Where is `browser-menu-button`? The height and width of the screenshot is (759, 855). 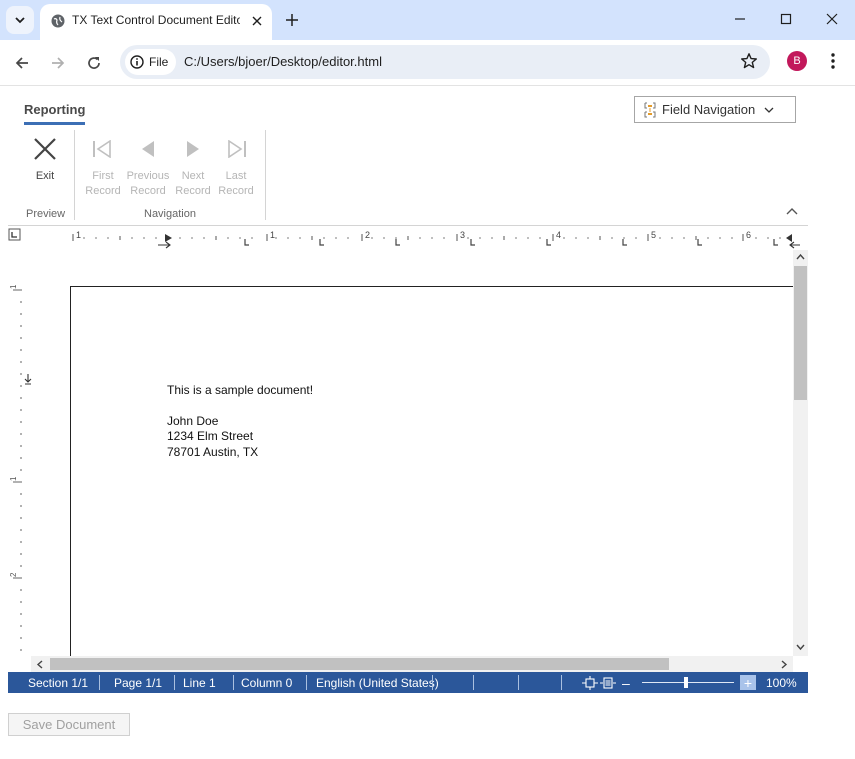
browser-menu-button is located at coordinates (833, 61).